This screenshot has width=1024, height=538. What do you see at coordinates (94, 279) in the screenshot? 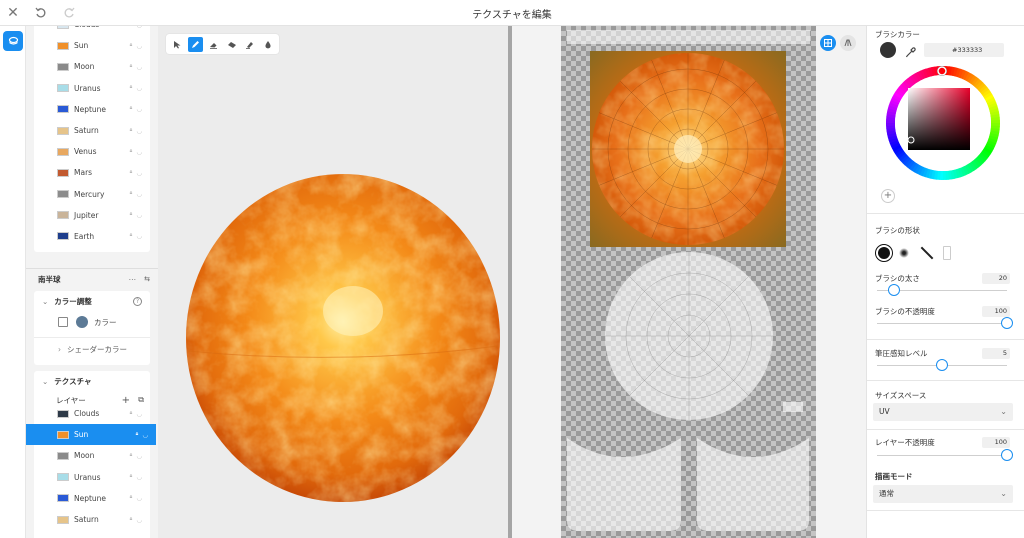
I see `object-section-header: 南半球 ⋯ ⇆` at bounding box center [94, 279].